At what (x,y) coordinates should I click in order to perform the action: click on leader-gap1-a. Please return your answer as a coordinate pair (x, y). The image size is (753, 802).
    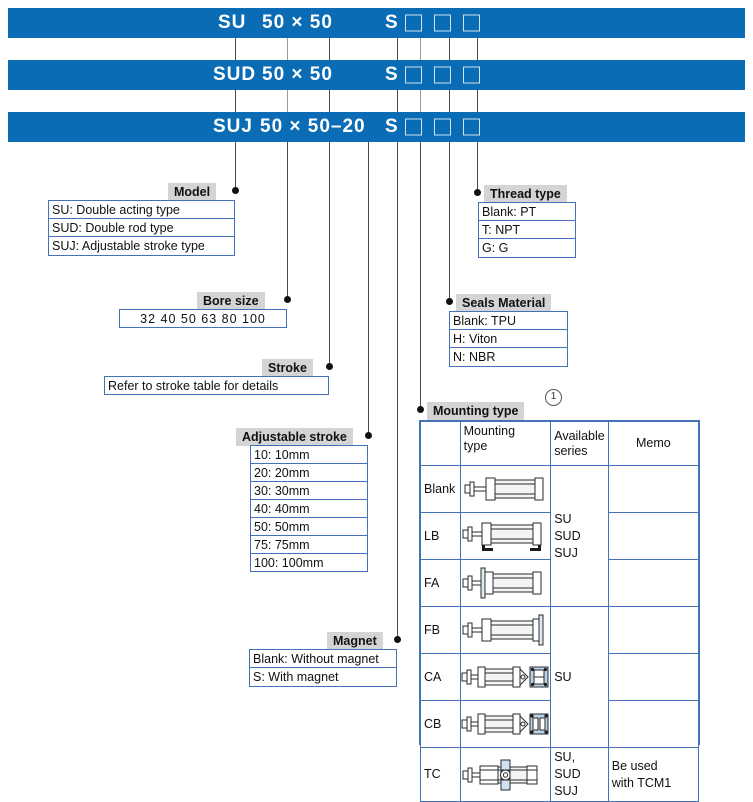
    Looking at the image, I should click on (235, 49).